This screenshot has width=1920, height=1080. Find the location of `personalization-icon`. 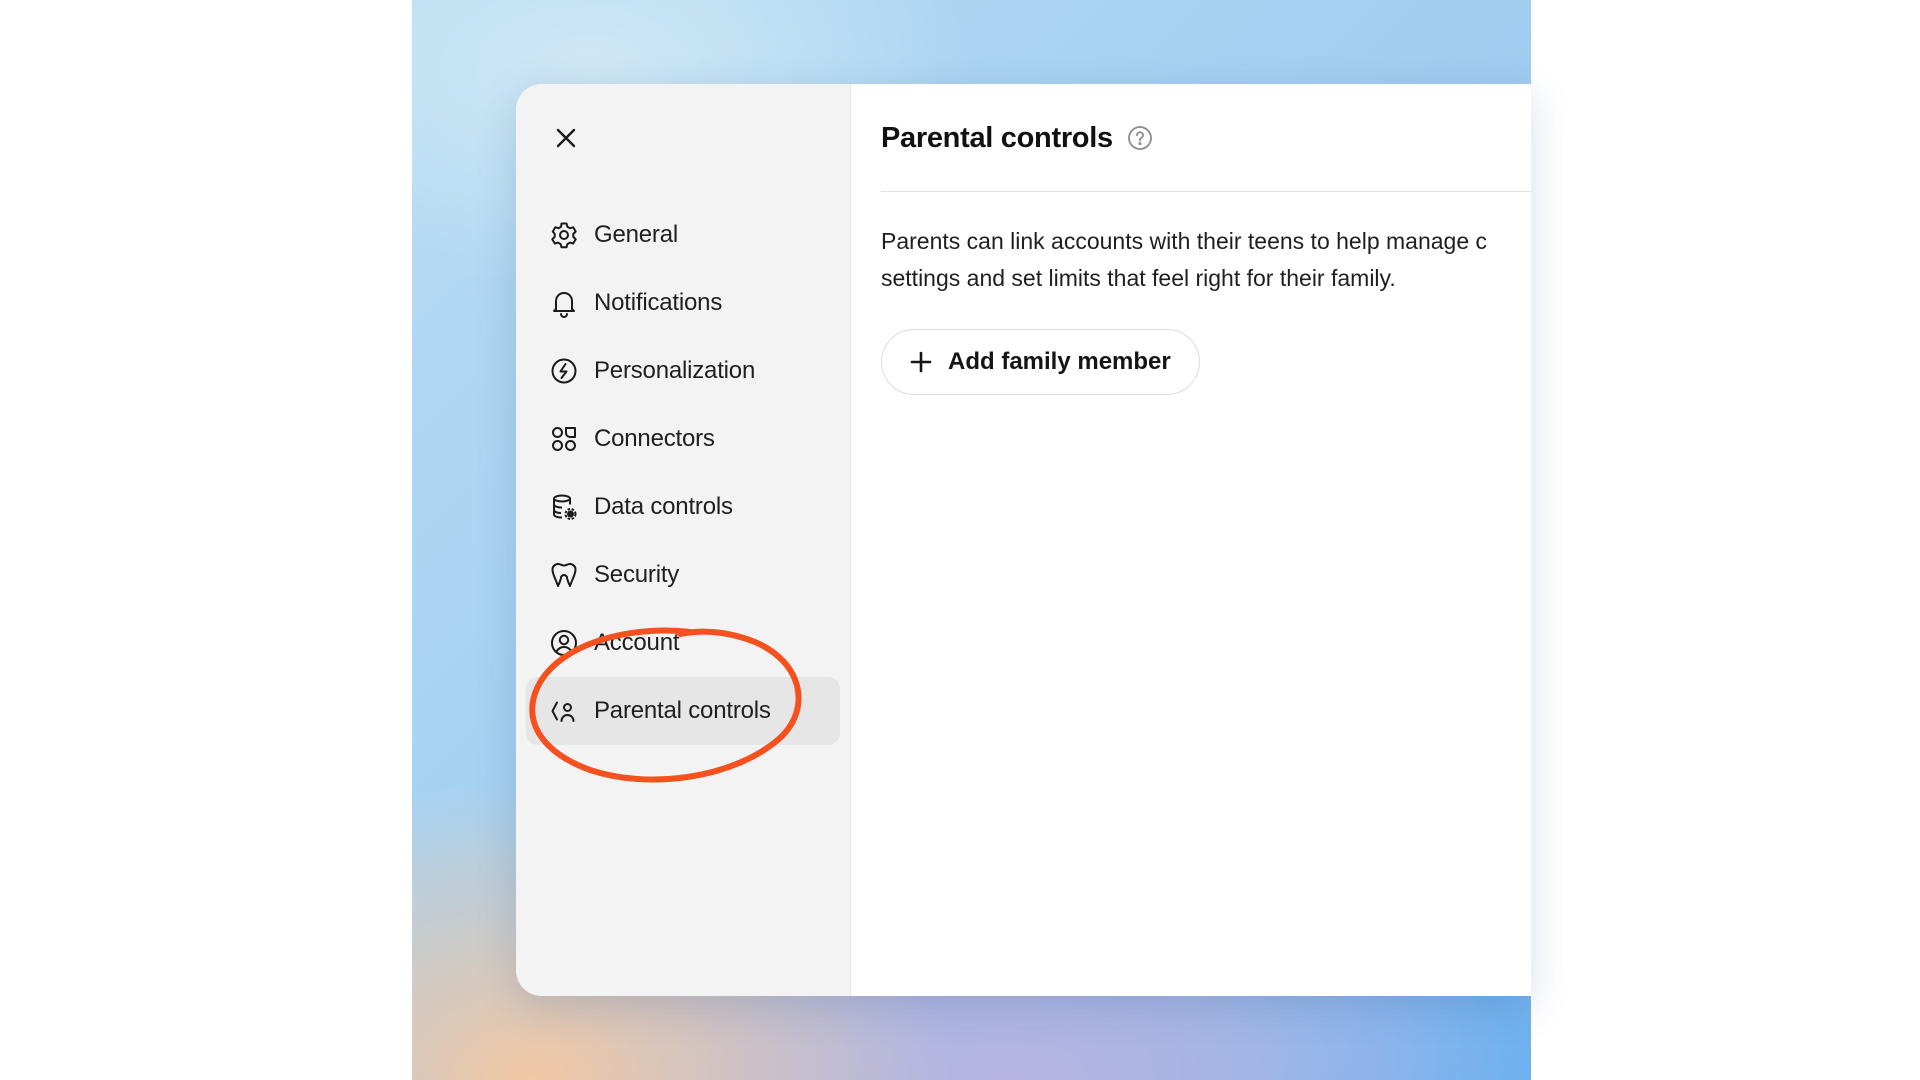

personalization-icon is located at coordinates (564, 371).